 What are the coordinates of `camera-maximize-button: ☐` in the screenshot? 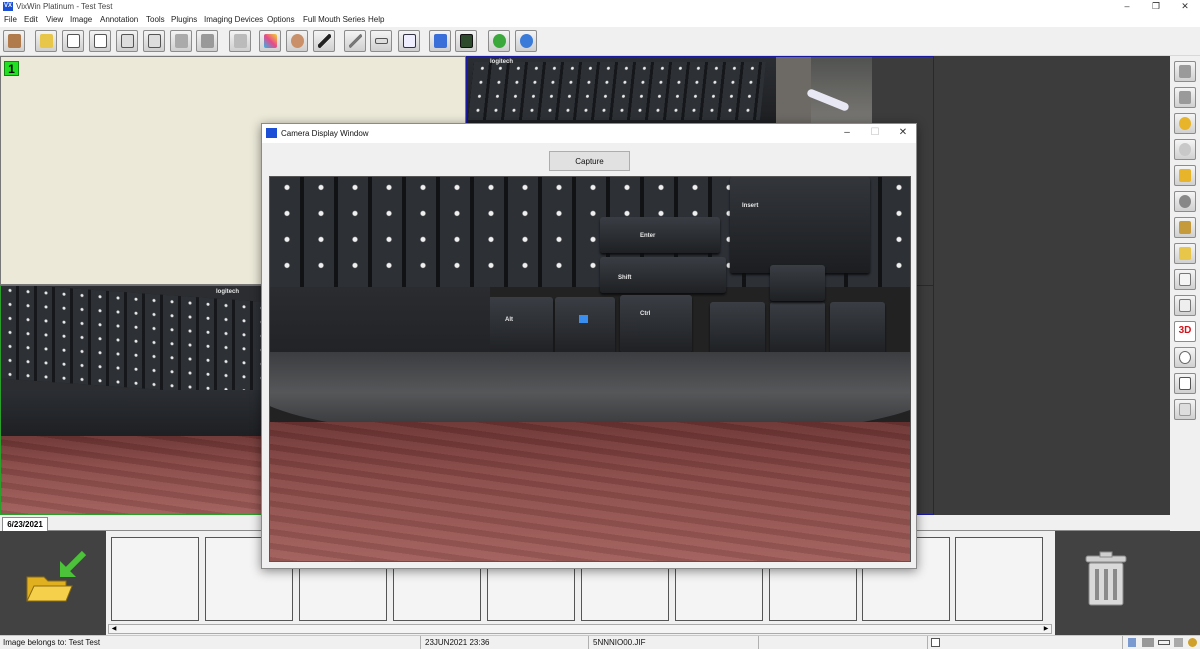 It's located at (875, 133).